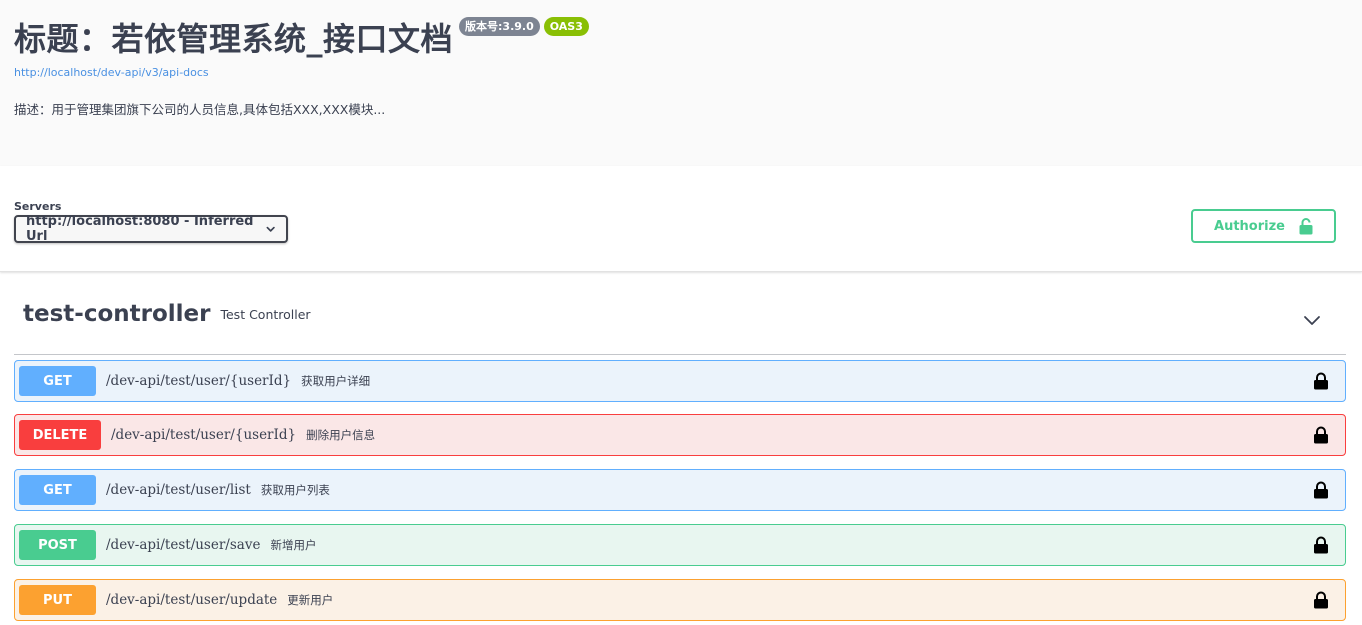 This screenshot has height=625, width=1362. Describe the element at coordinates (1249, 226) in the screenshot. I see `authorize-label: Authorize` at that location.